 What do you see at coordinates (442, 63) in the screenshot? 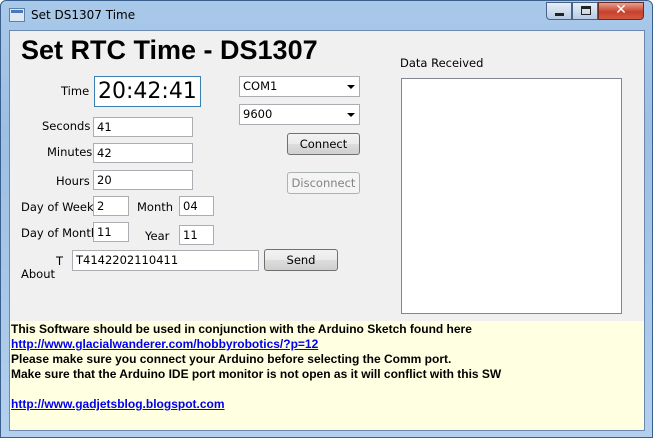
I see `data-received-label: Data Received` at bounding box center [442, 63].